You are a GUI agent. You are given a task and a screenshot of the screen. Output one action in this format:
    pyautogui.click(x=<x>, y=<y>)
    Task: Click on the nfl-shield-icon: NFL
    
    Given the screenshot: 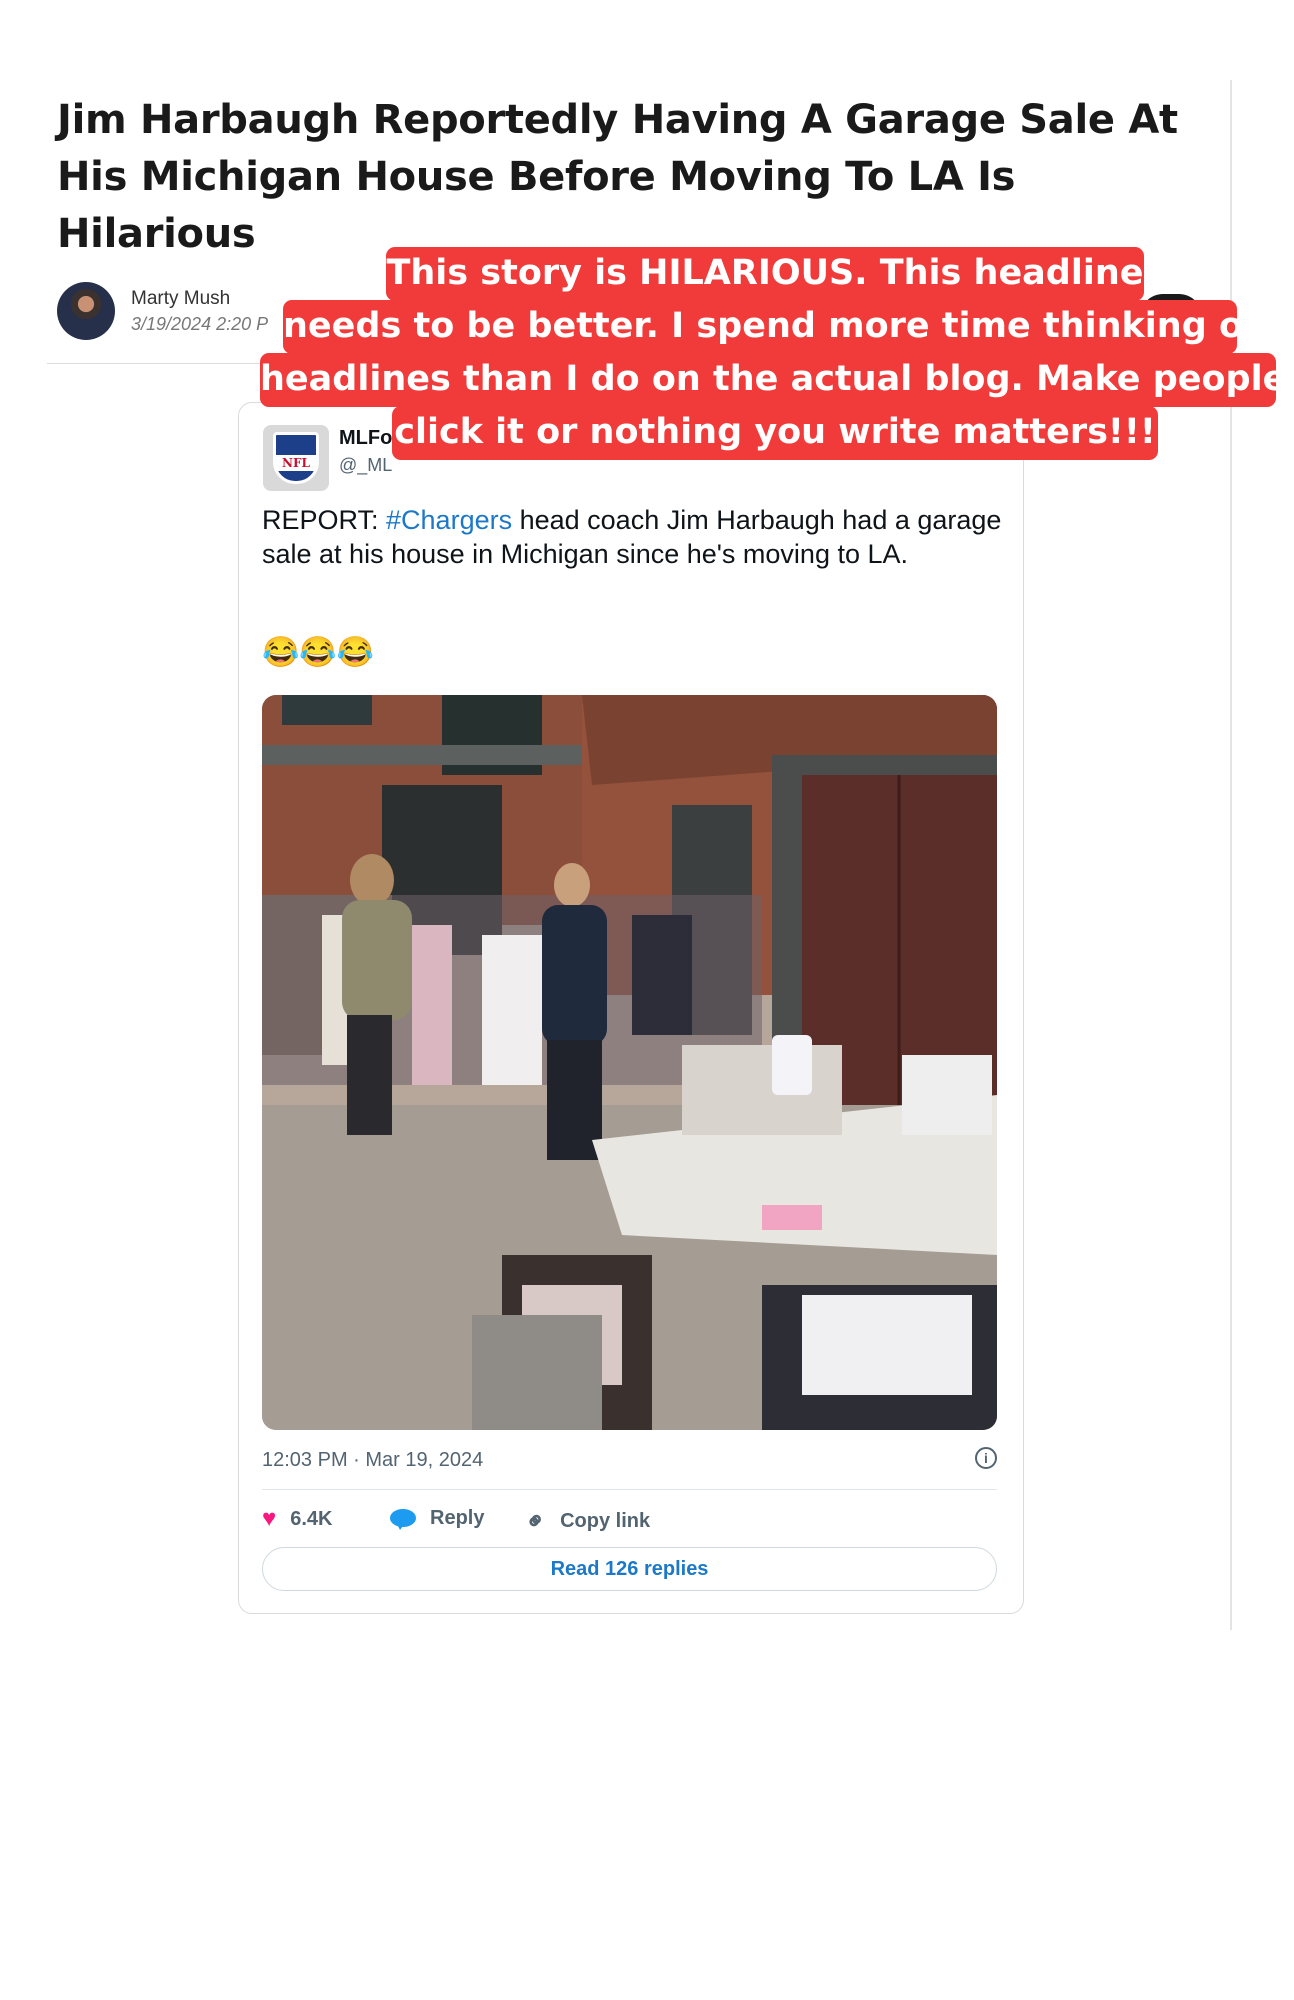 What is the action you would take?
    pyautogui.click(x=296, y=458)
    